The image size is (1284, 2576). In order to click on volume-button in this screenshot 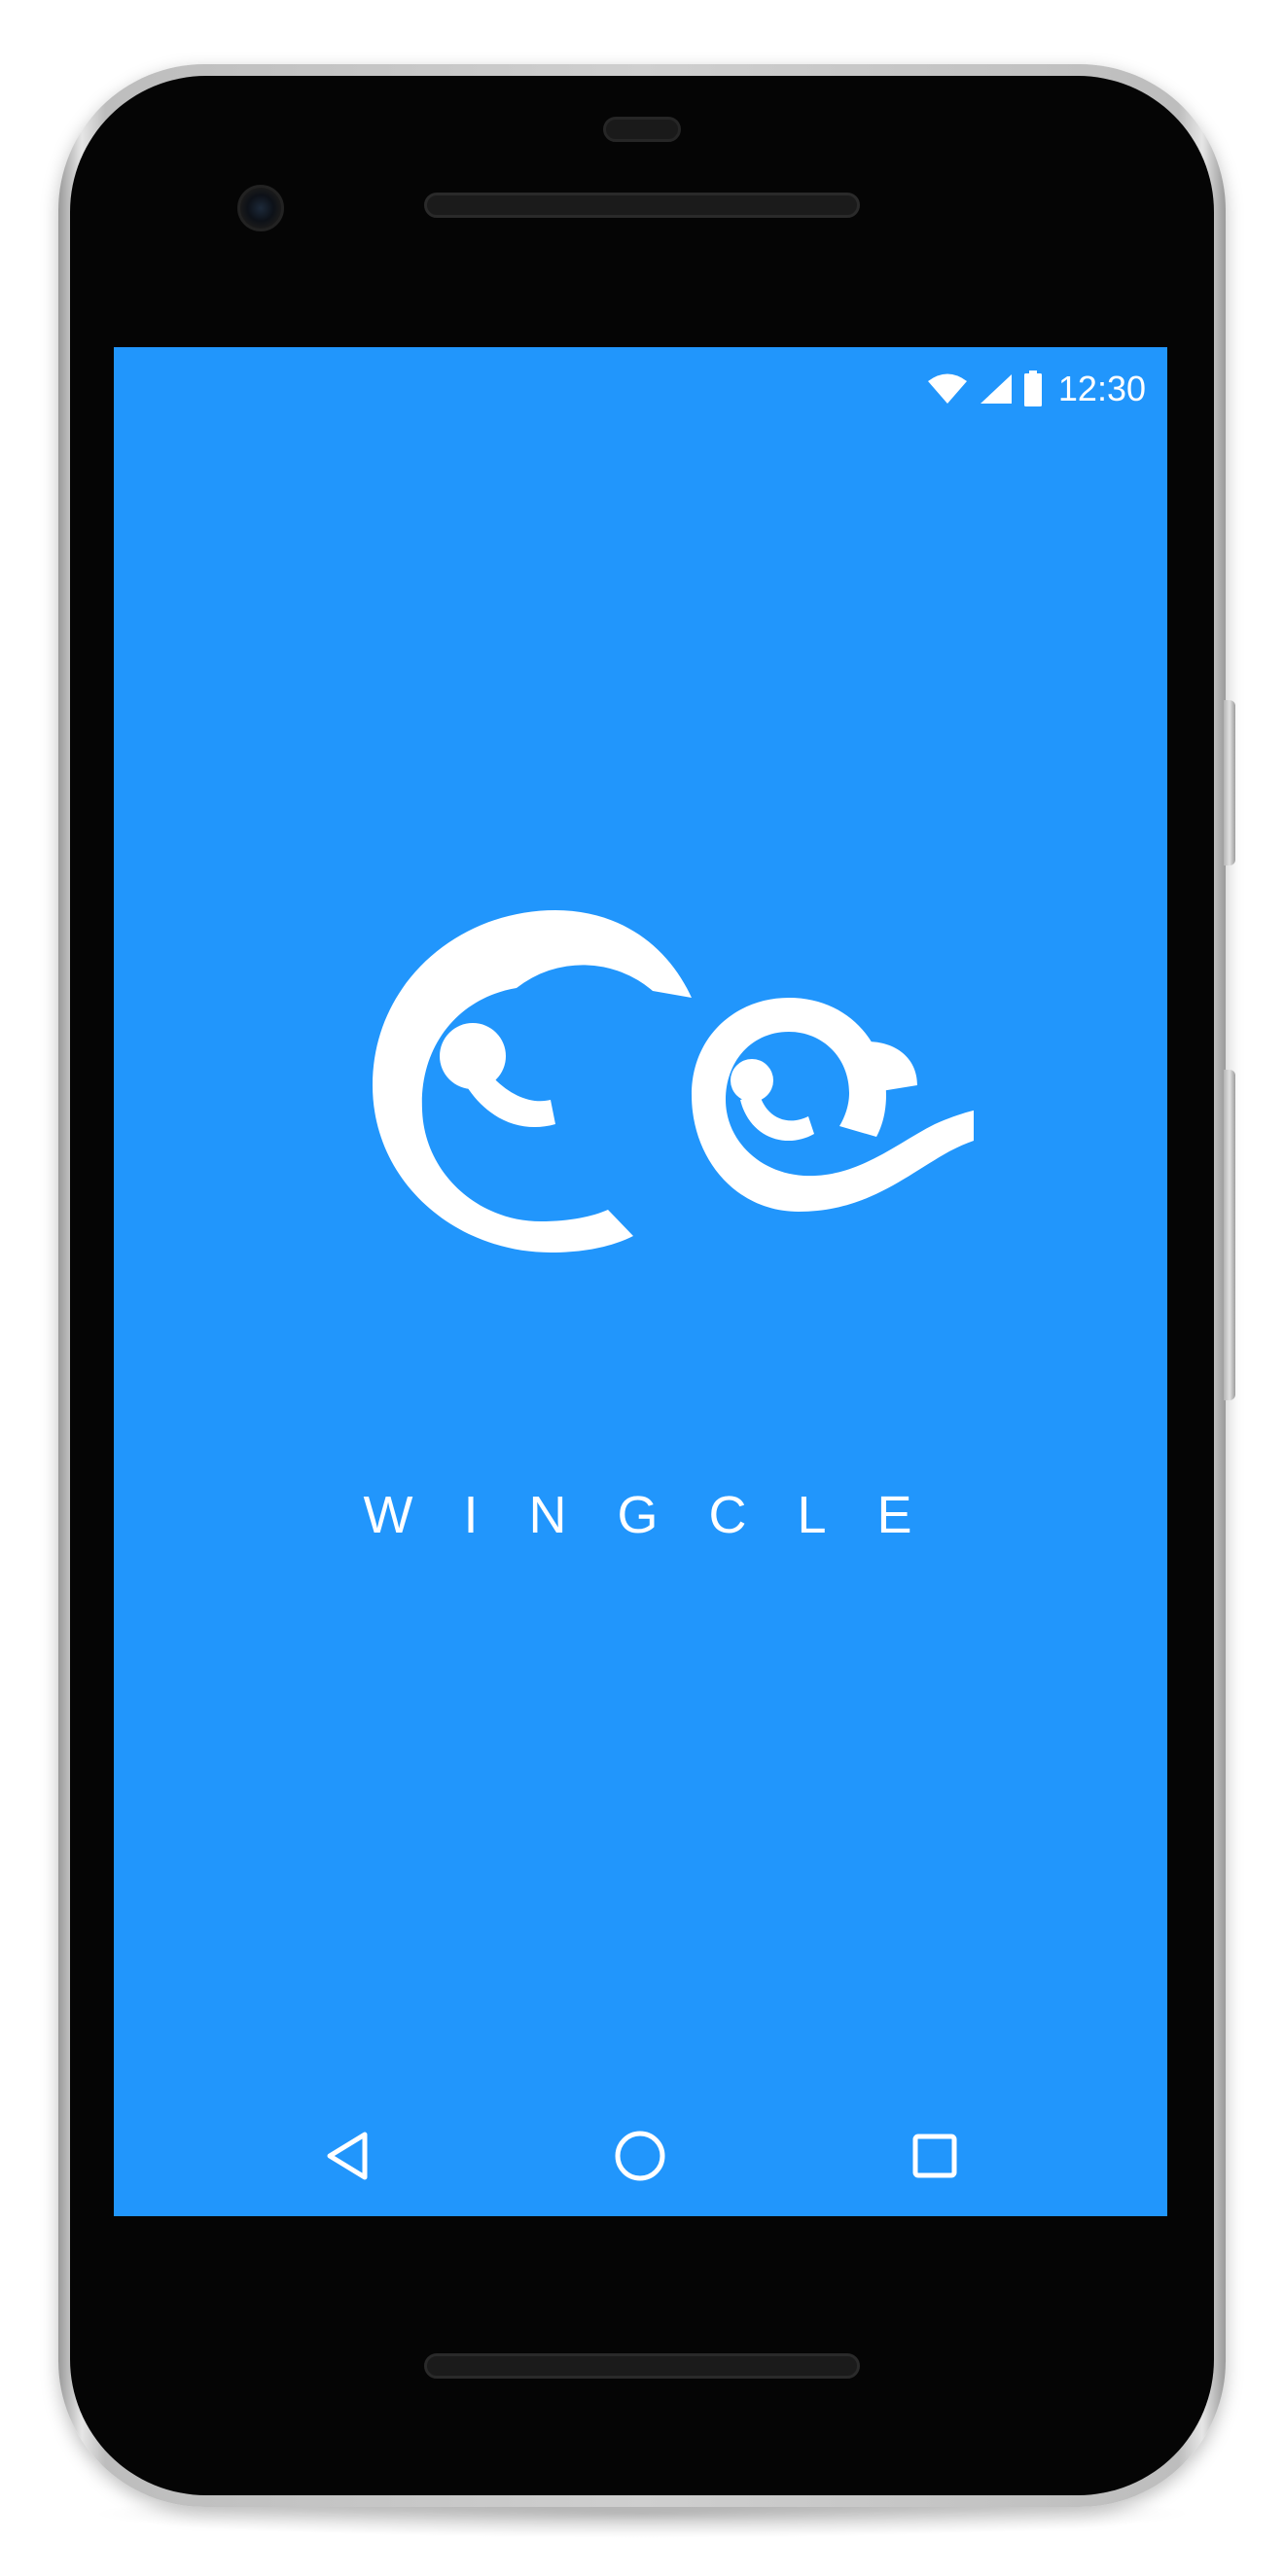, I will do `click(1229, 1235)`.